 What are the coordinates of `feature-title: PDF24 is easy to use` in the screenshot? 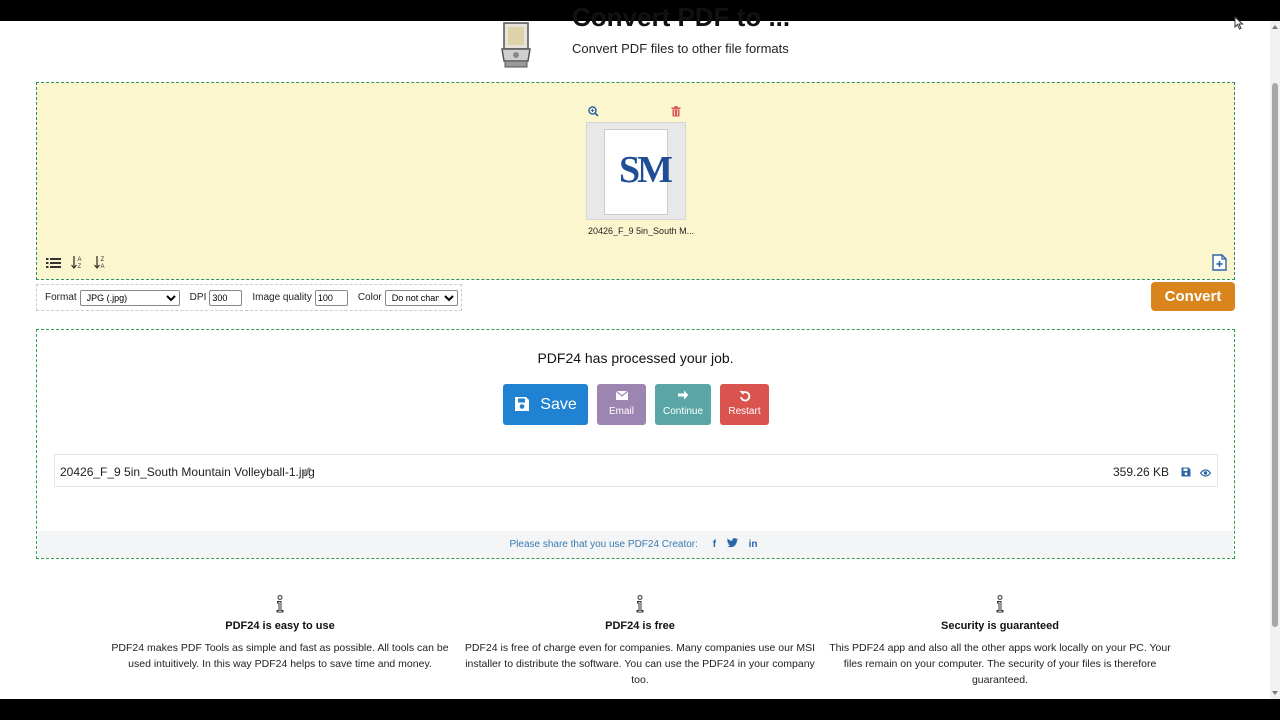 It's located at (280, 626).